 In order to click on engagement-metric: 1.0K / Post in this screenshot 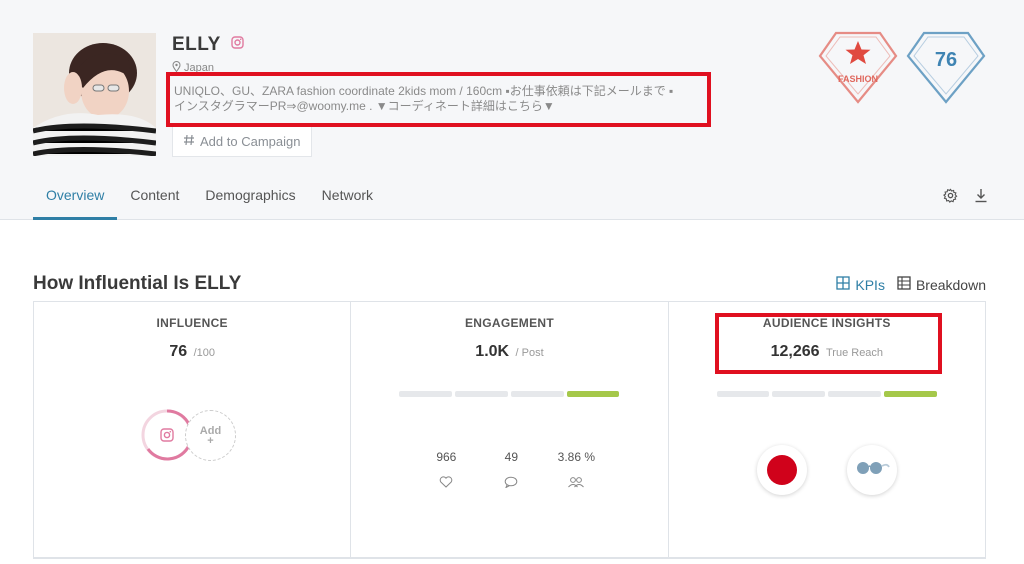, I will do `click(509, 352)`.